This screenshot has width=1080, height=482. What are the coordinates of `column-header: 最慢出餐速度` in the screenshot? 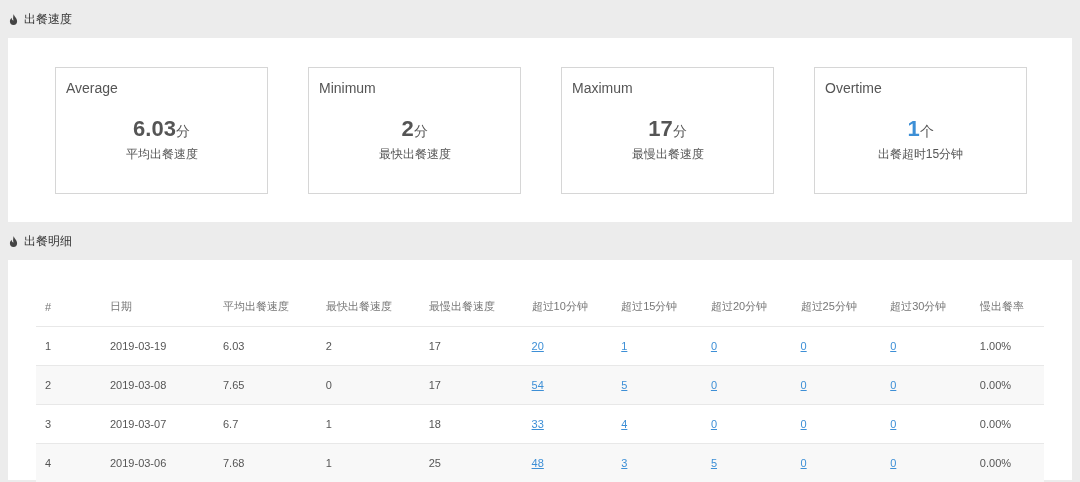 It's located at (461, 306).